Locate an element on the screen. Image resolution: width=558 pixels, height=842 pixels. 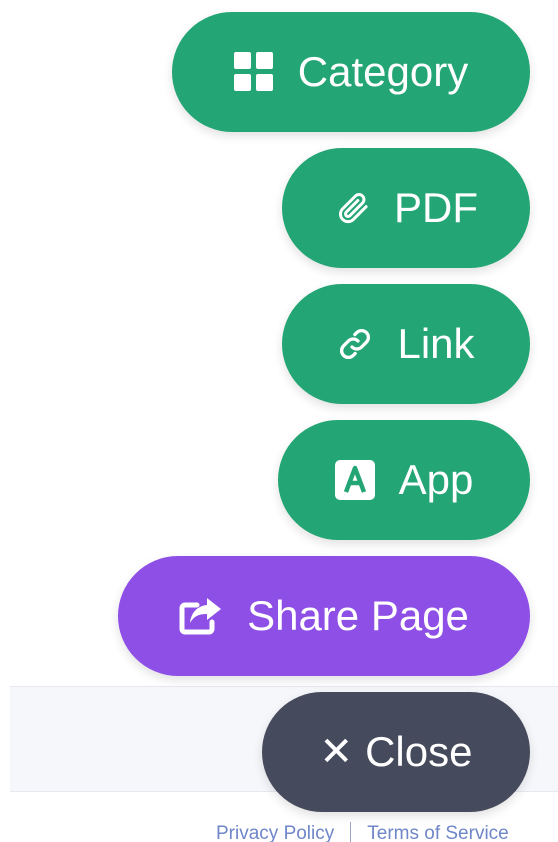
category-button: Category is located at coordinates (351, 72).